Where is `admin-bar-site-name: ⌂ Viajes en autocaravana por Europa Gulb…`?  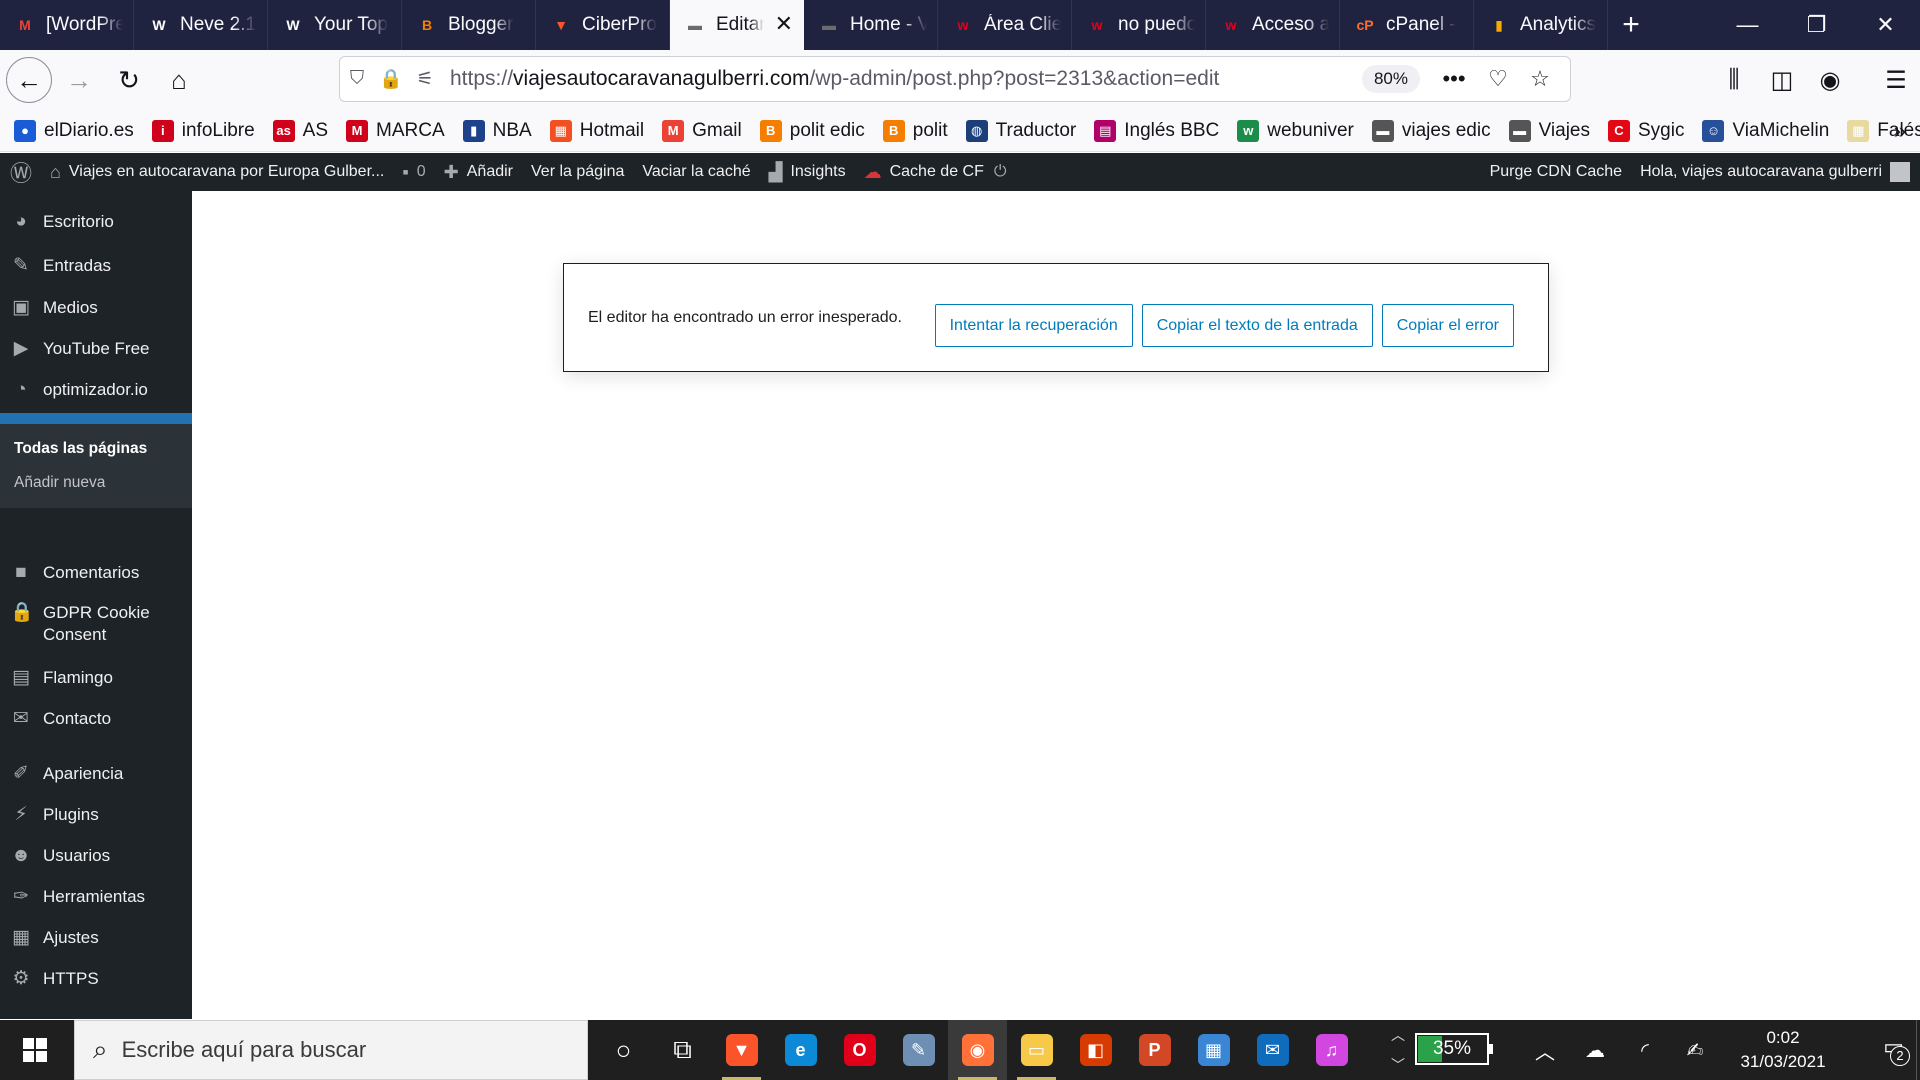
admin-bar-site-name: ⌂ Viajes en autocaravana por Europa Gulb… is located at coordinates (217, 172).